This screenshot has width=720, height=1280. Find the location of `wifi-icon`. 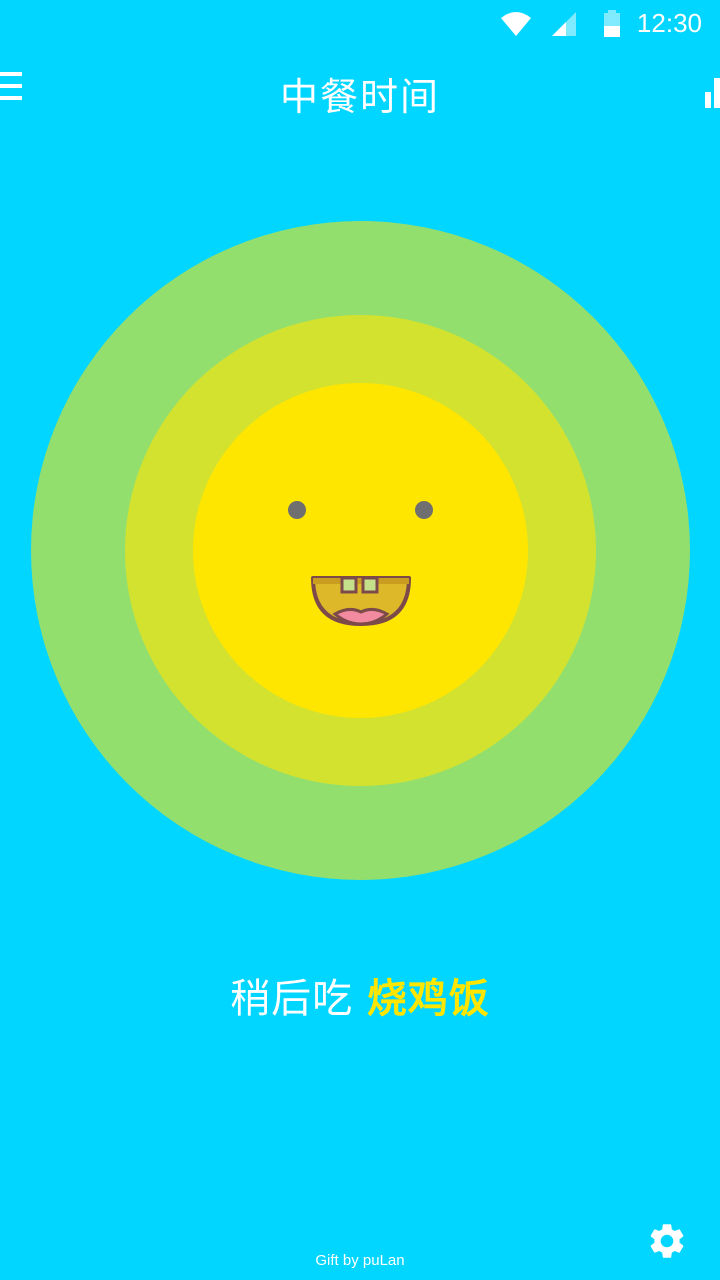

wifi-icon is located at coordinates (516, 24).